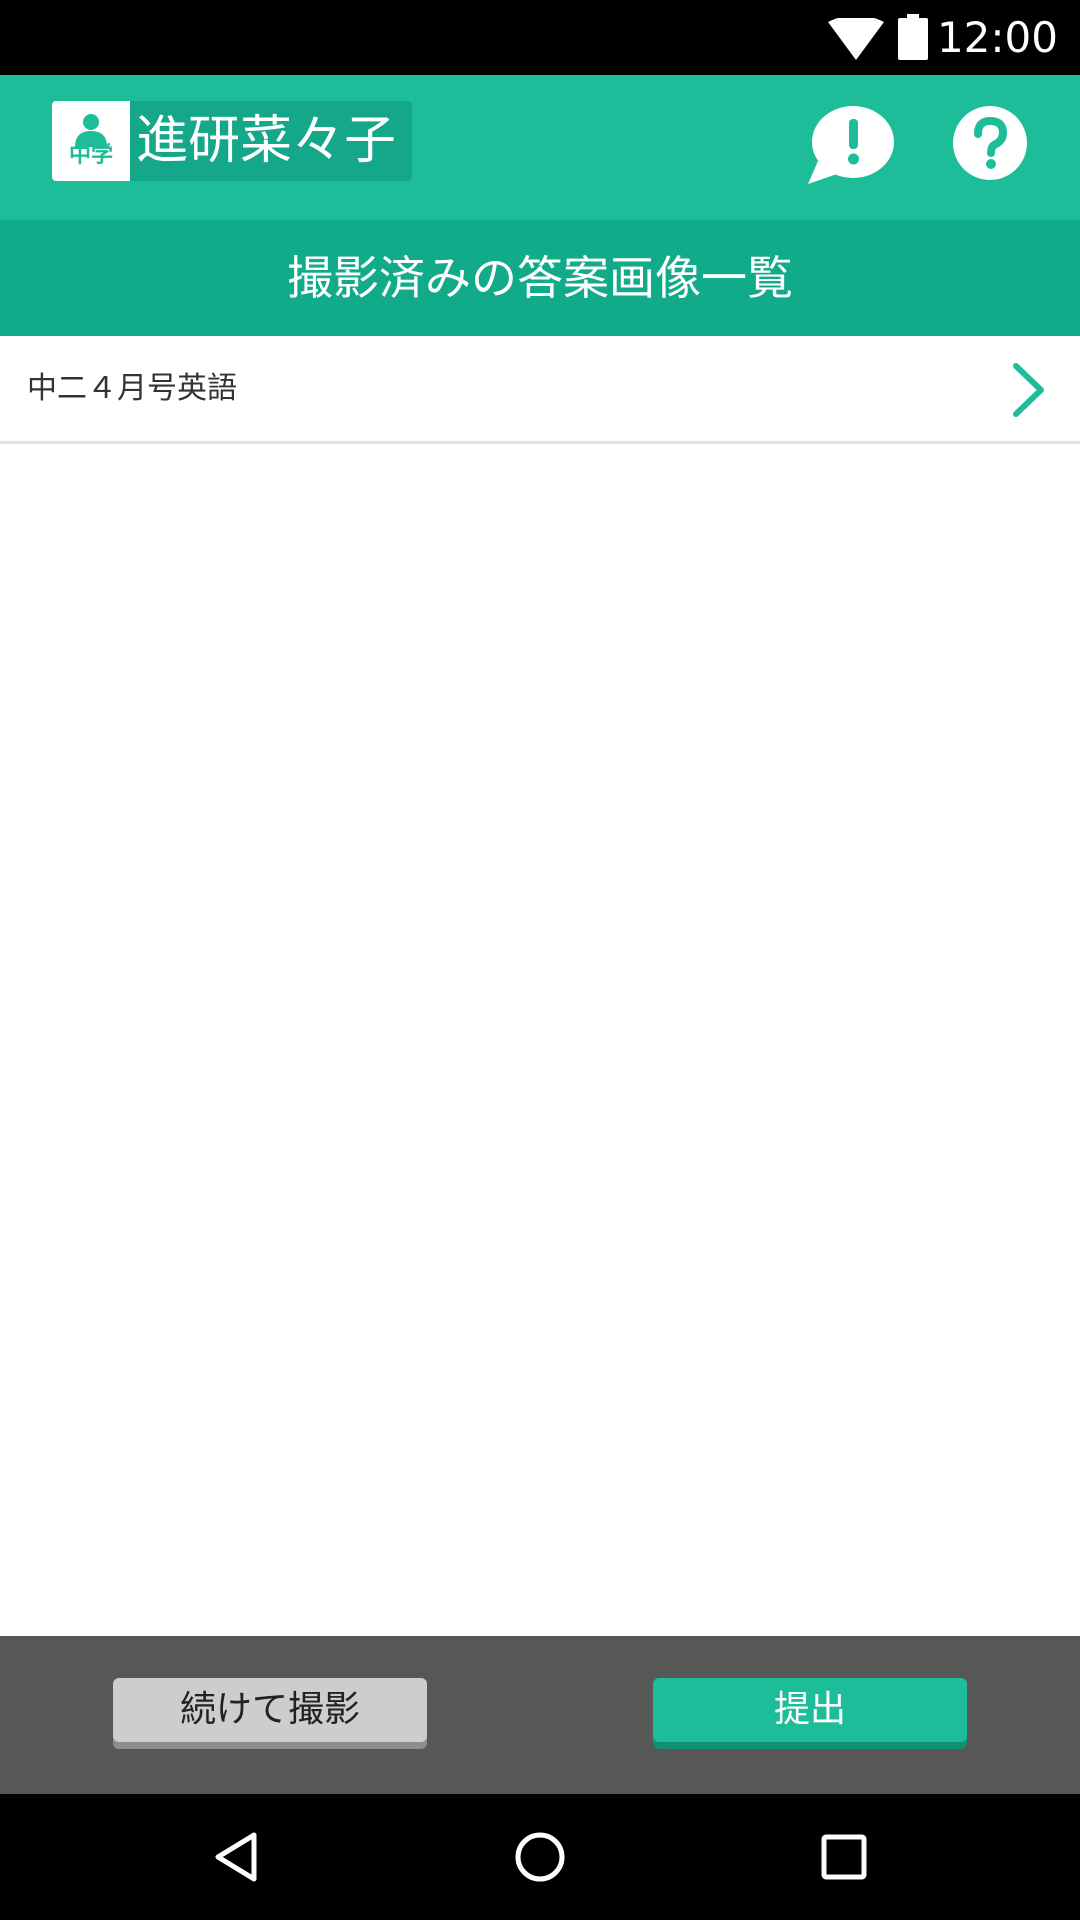 This screenshot has width=1080, height=1920. What do you see at coordinates (90, 155) in the screenshot?
I see `grade-label: 中学` at bounding box center [90, 155].